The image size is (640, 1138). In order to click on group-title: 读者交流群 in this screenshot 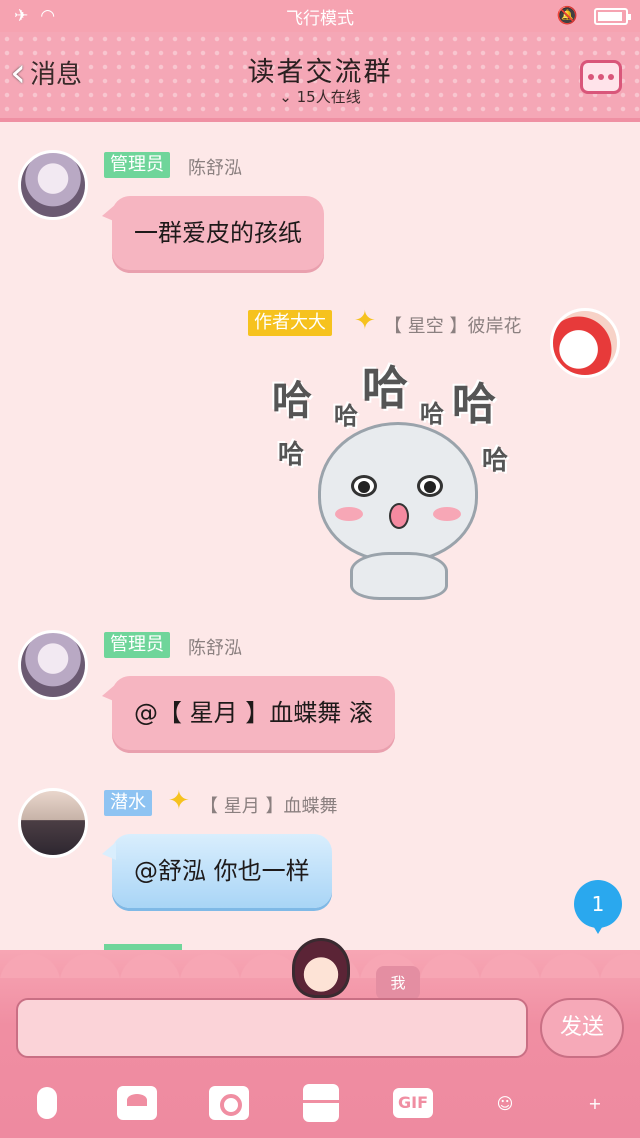, I will do `click(320, 72)`.